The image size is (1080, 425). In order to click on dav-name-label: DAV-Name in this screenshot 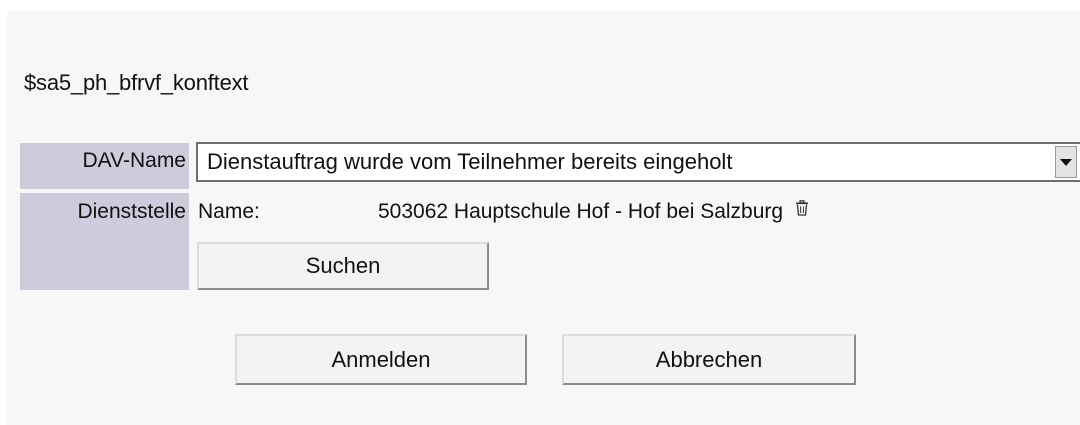, I will do `click(104, 166)`.